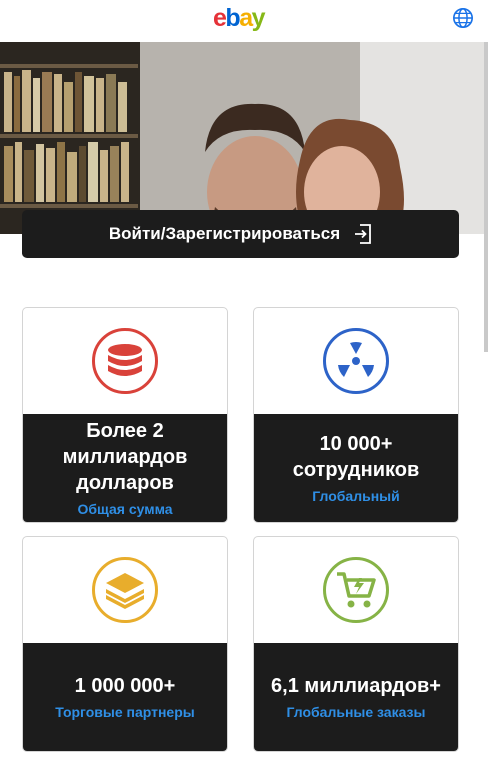 The image size is (488, 777). What do you see at coordinates (356, 644) in the screenshot?
I see `stat-card-orders: 6,1 миллиардов+ Глобальные заказы` at bounding box center [356, 644].